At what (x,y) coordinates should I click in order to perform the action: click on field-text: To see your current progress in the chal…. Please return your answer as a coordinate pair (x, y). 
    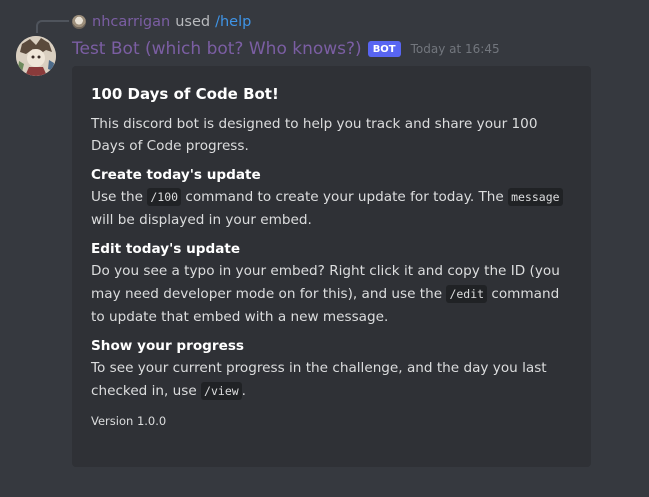
    Looking at the image, I should click on (319, 379).